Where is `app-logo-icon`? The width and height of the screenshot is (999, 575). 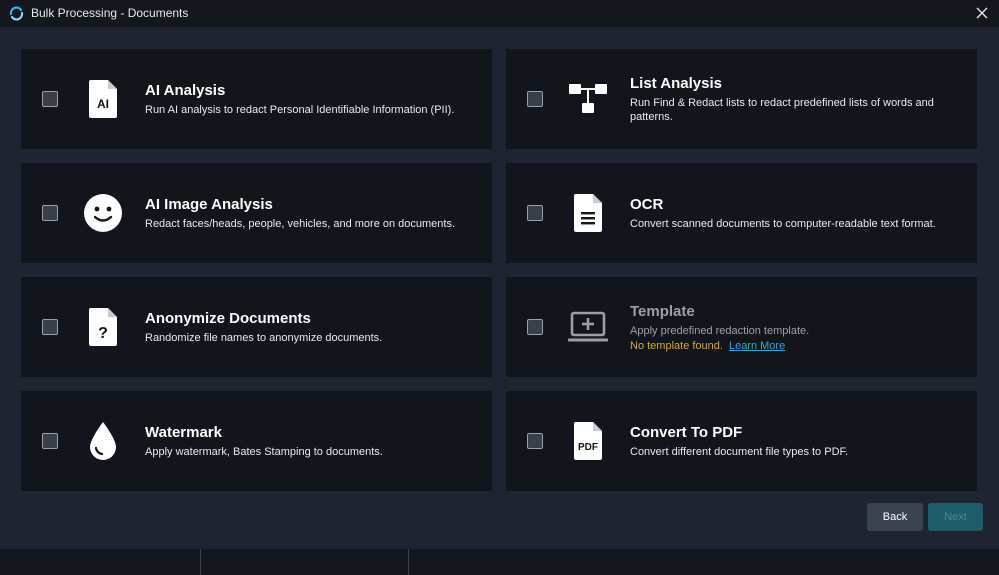
app-logo-icon is located at coordinates (16, 13).